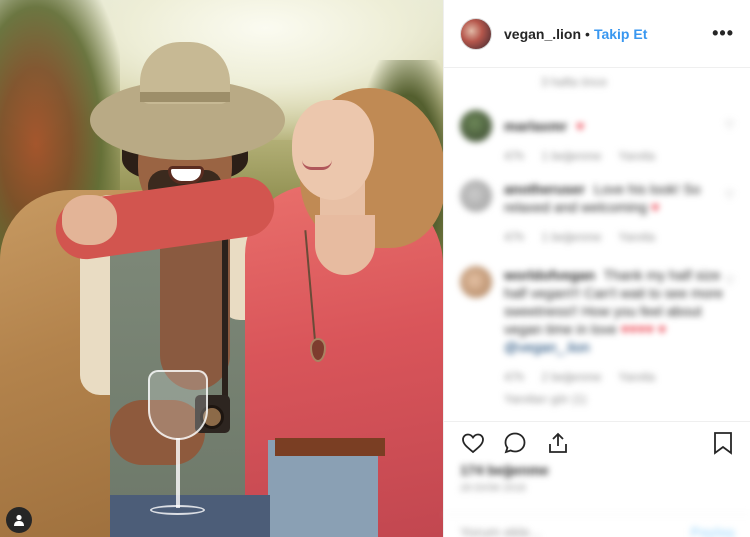 This screenshot has width=750, height=537. I want to click on man-smile, so click(186, 175).